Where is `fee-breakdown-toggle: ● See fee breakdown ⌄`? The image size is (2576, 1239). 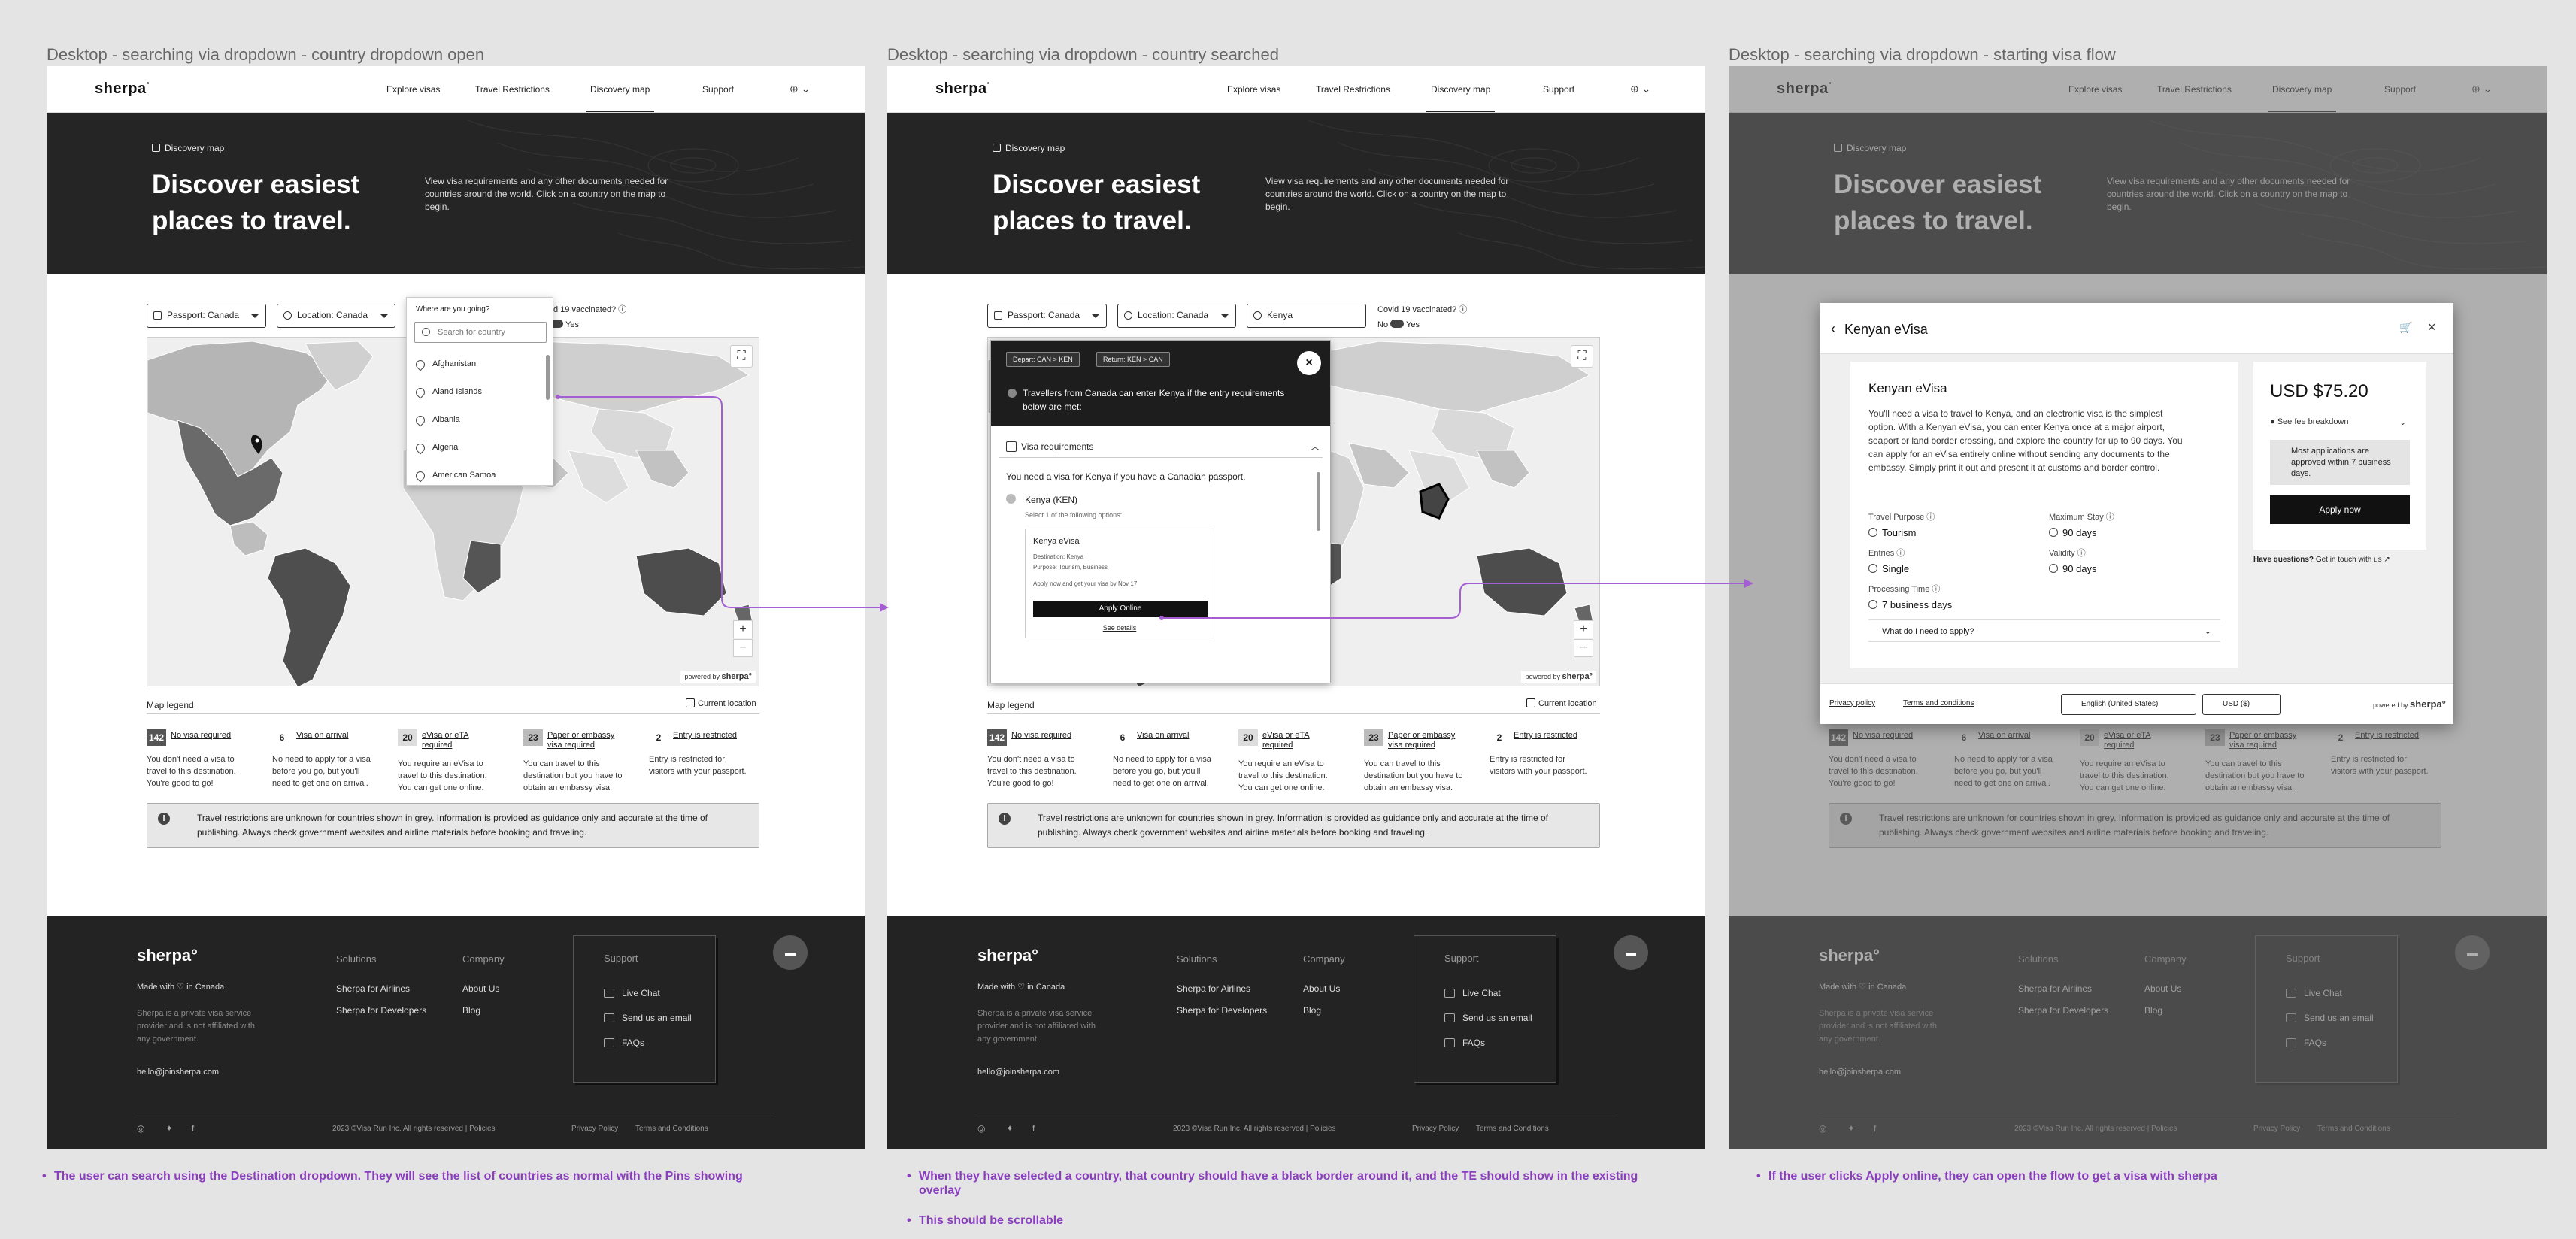 fee-breakdown-toggle: ● See fee breakdown ⌄ is located at coordinates (2338, 422).